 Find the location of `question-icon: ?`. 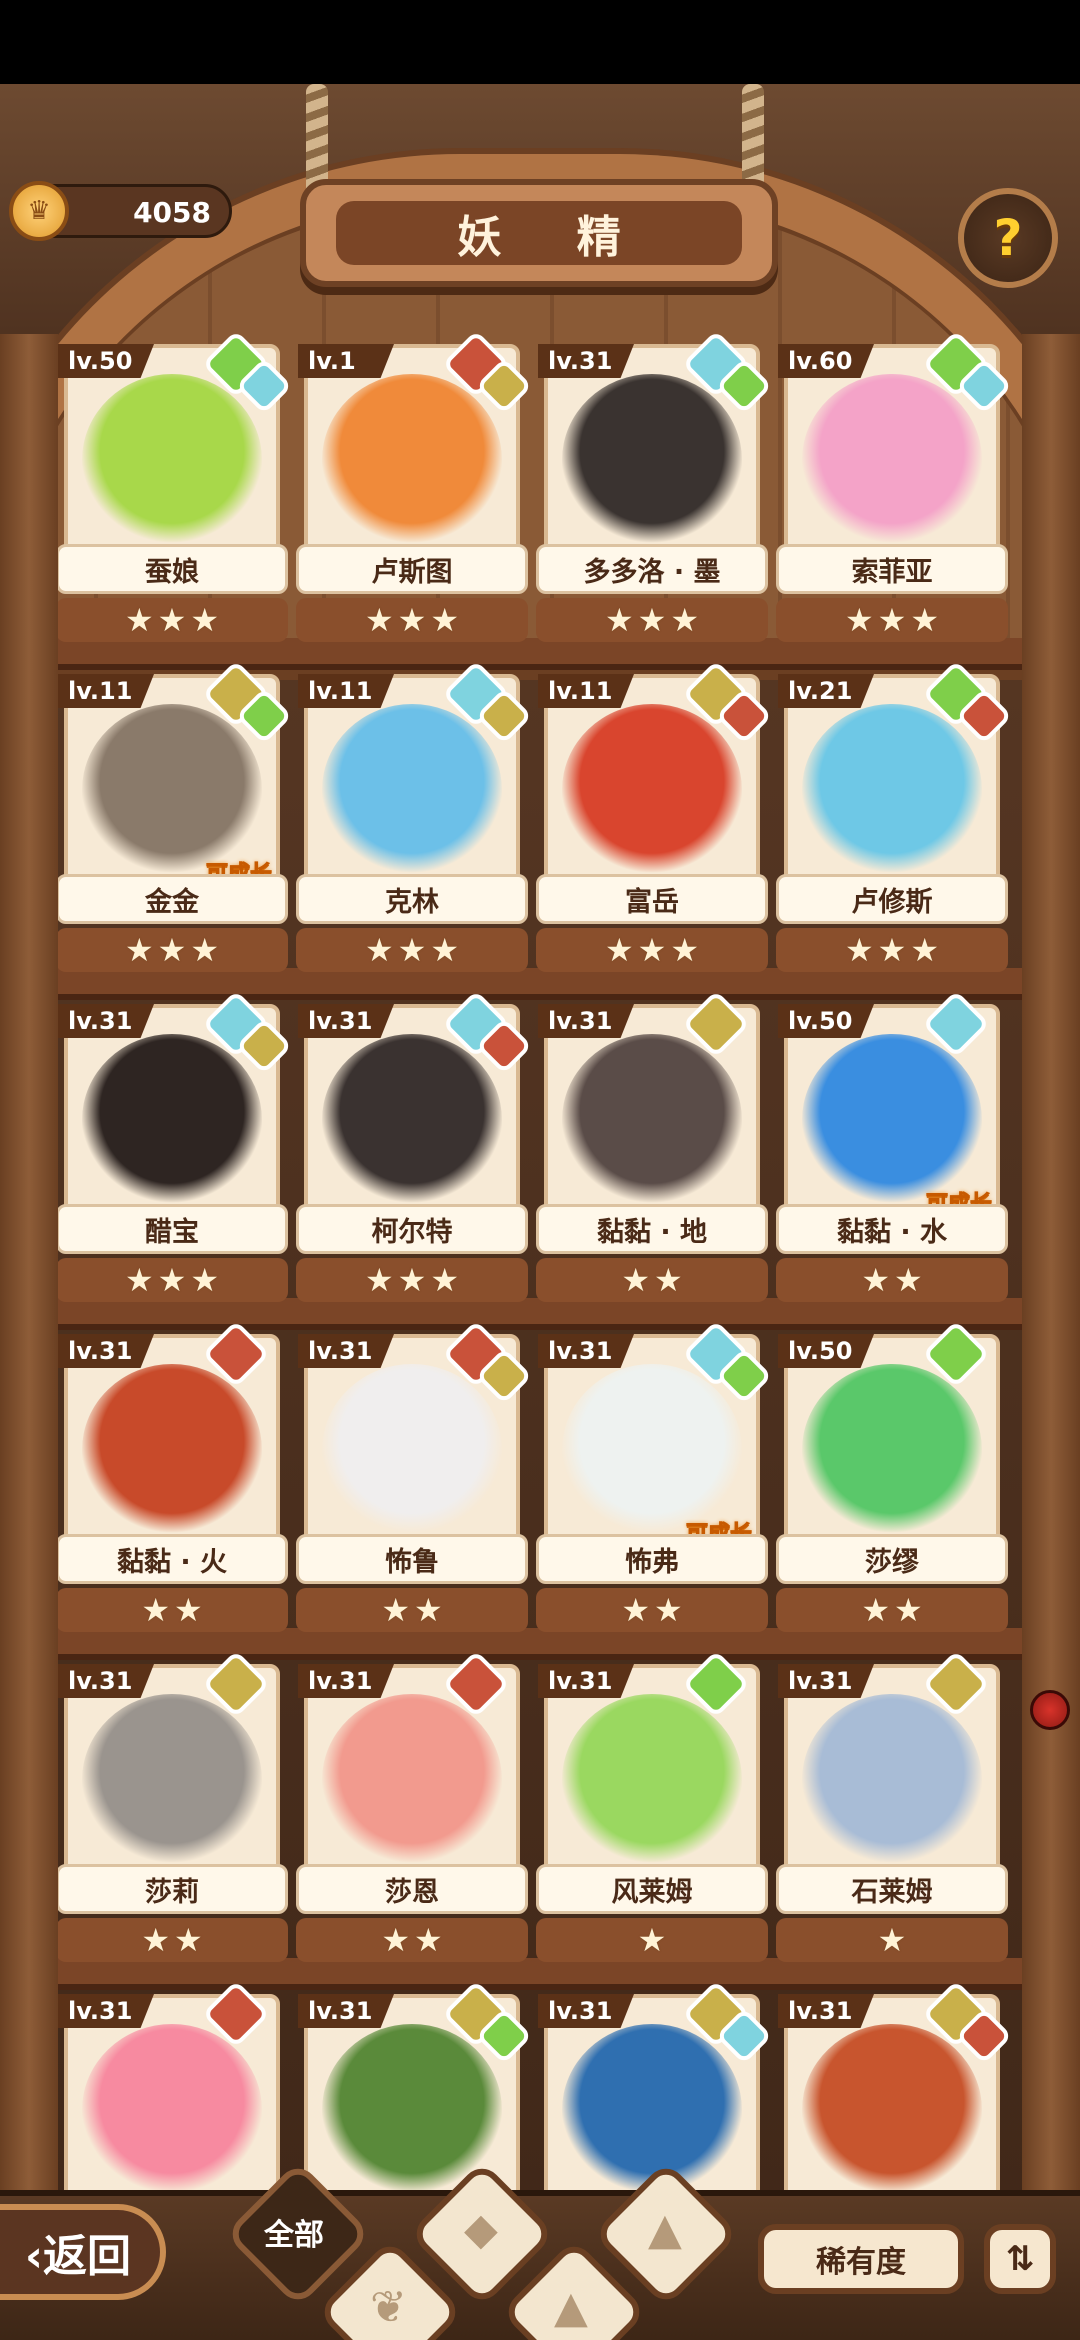

question-icon: ? is located at coordinates (1008, 238).